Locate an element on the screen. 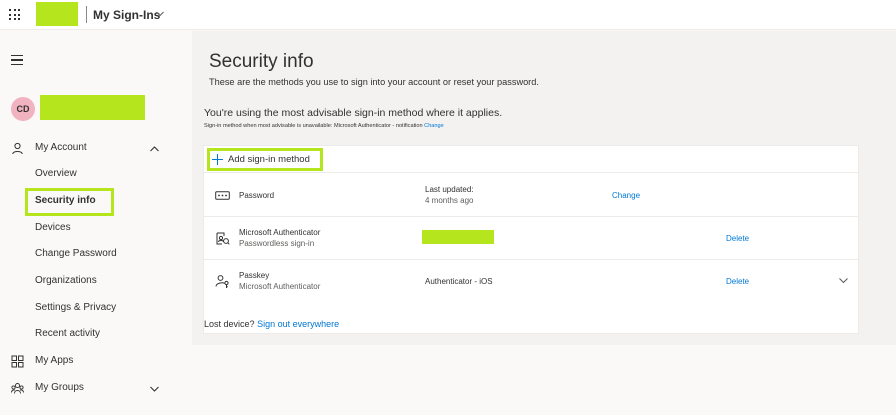 This screenshot has width=896, height=415. delete-passkey-link: Delete is located at coordinates (737, 281).